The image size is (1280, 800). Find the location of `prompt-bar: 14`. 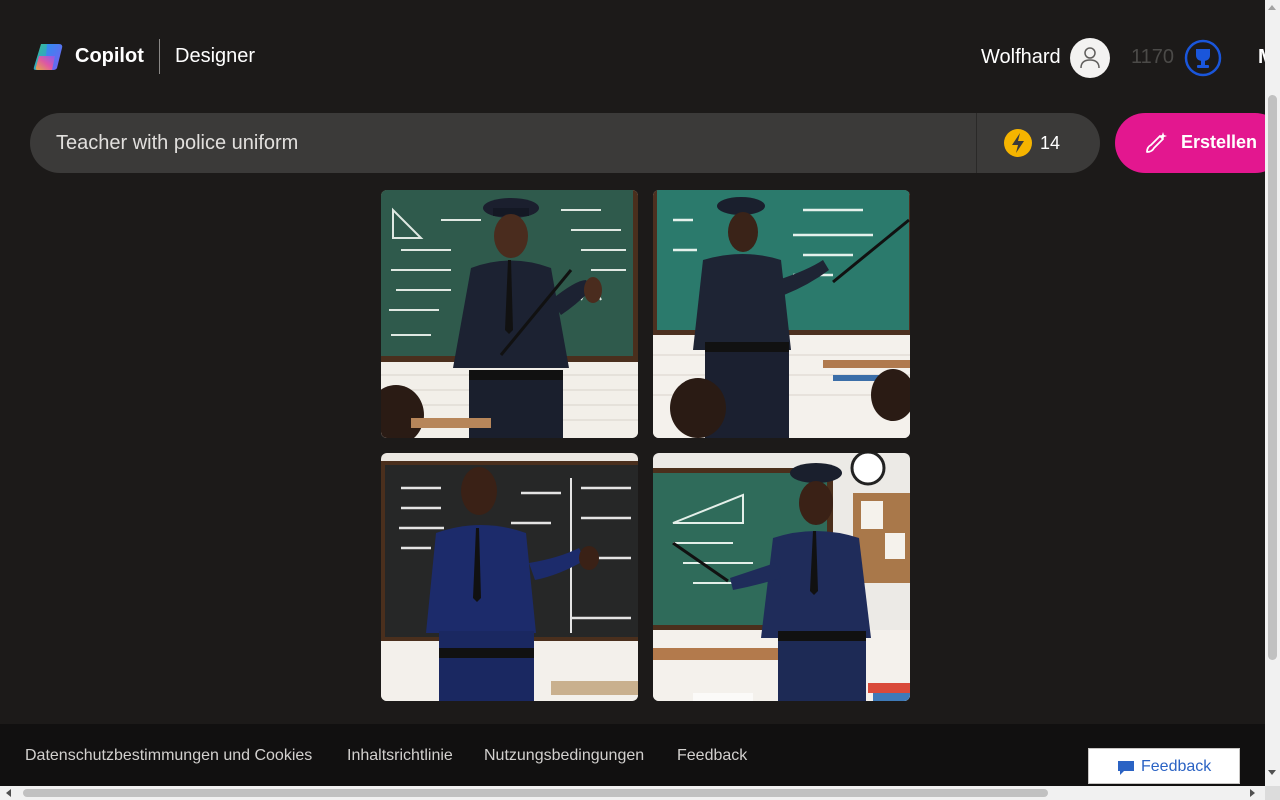

prompt-bar: 14 is located at coordinates (565, 143).